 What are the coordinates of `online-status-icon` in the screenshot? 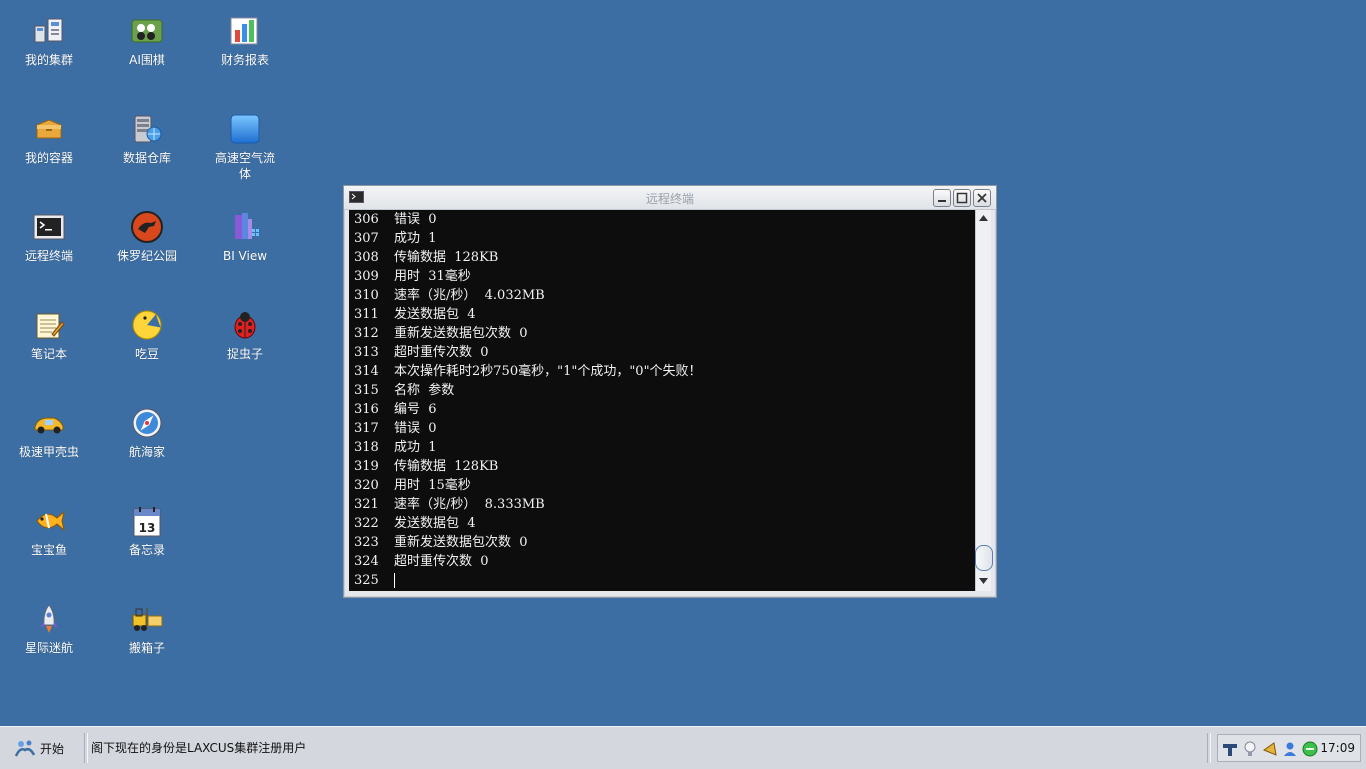 It's located at (1310, 749).